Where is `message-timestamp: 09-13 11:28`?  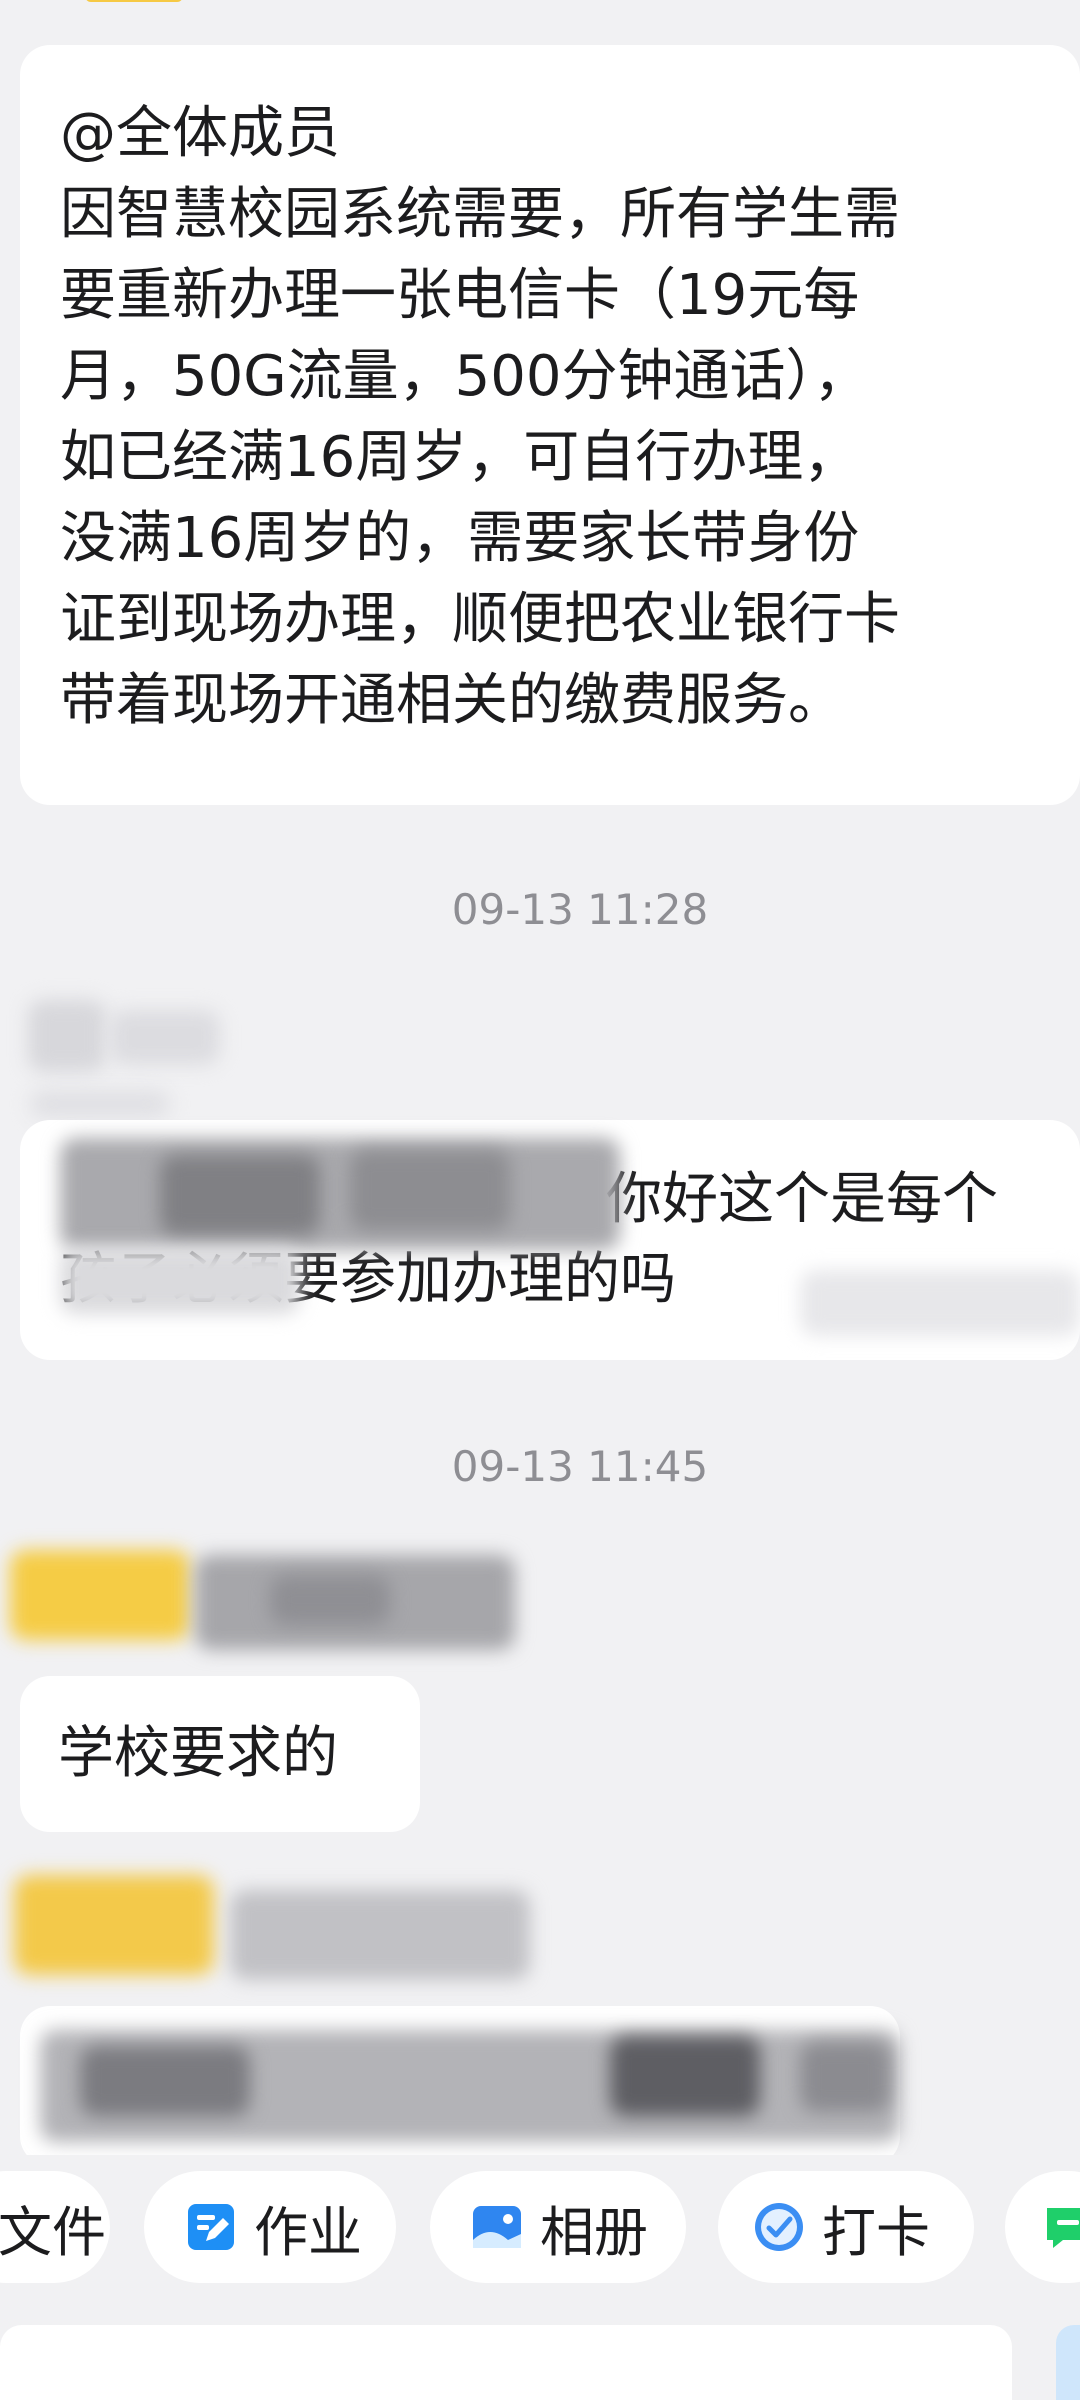 message-timestamp: 09-13 11:28 is located at coordinates (580, 909).